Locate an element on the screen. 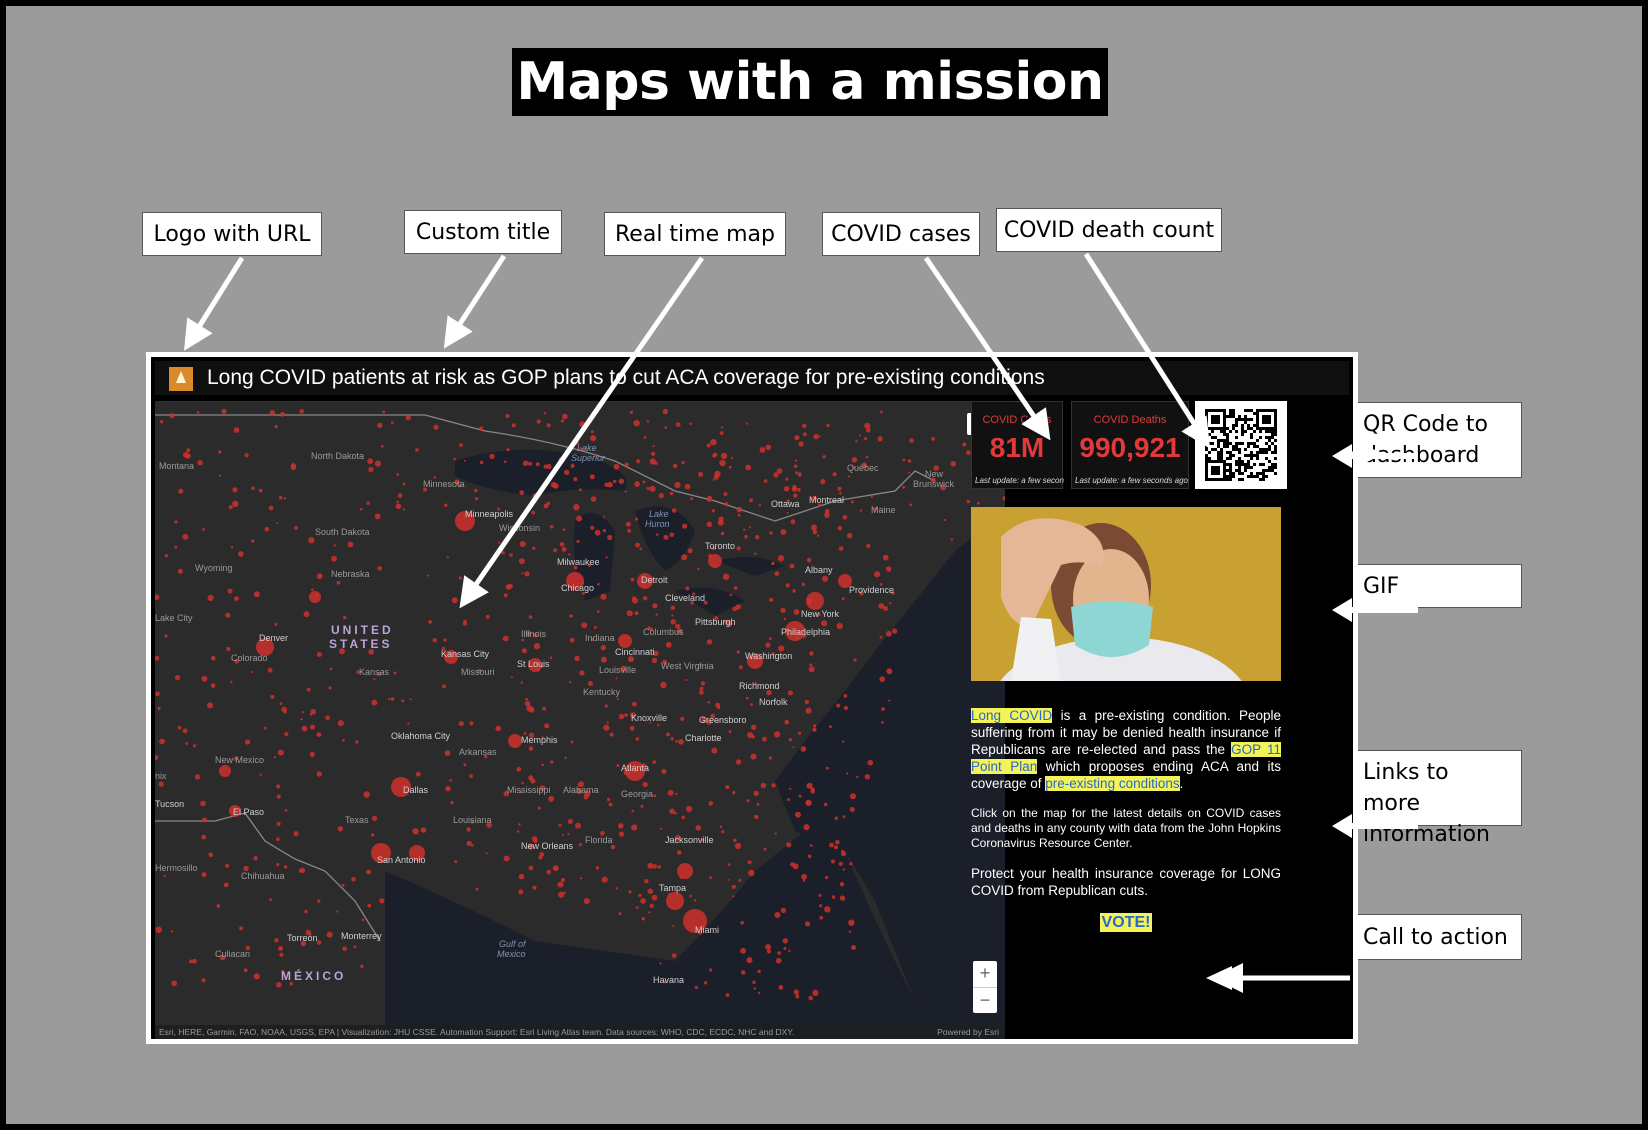  arrow-head-gif is located at coordinates (1342, 610).